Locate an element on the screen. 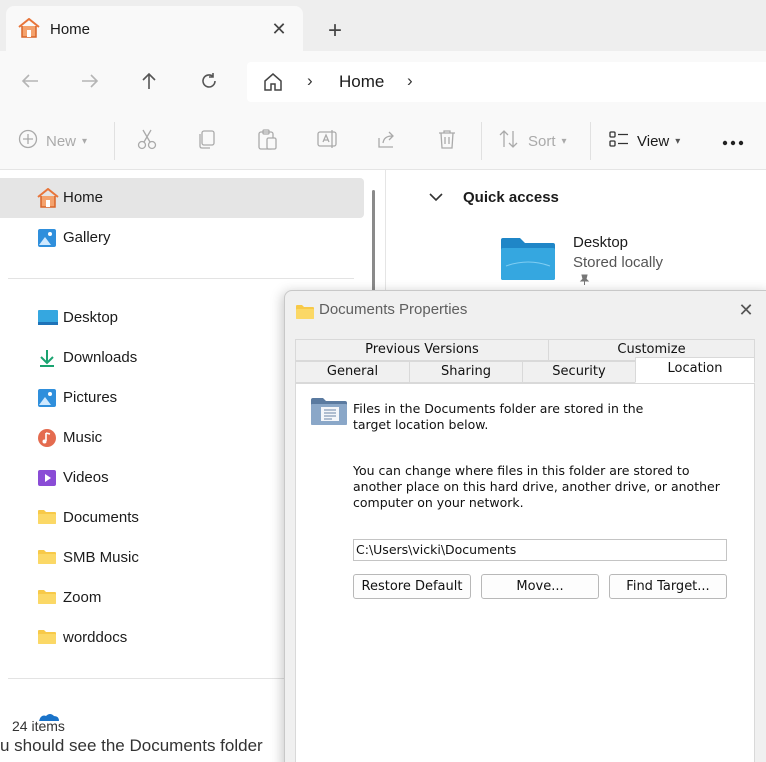 The height and width of the screenshot is (762, 766). sort-label: Sort is located at coordinates (542, 141).